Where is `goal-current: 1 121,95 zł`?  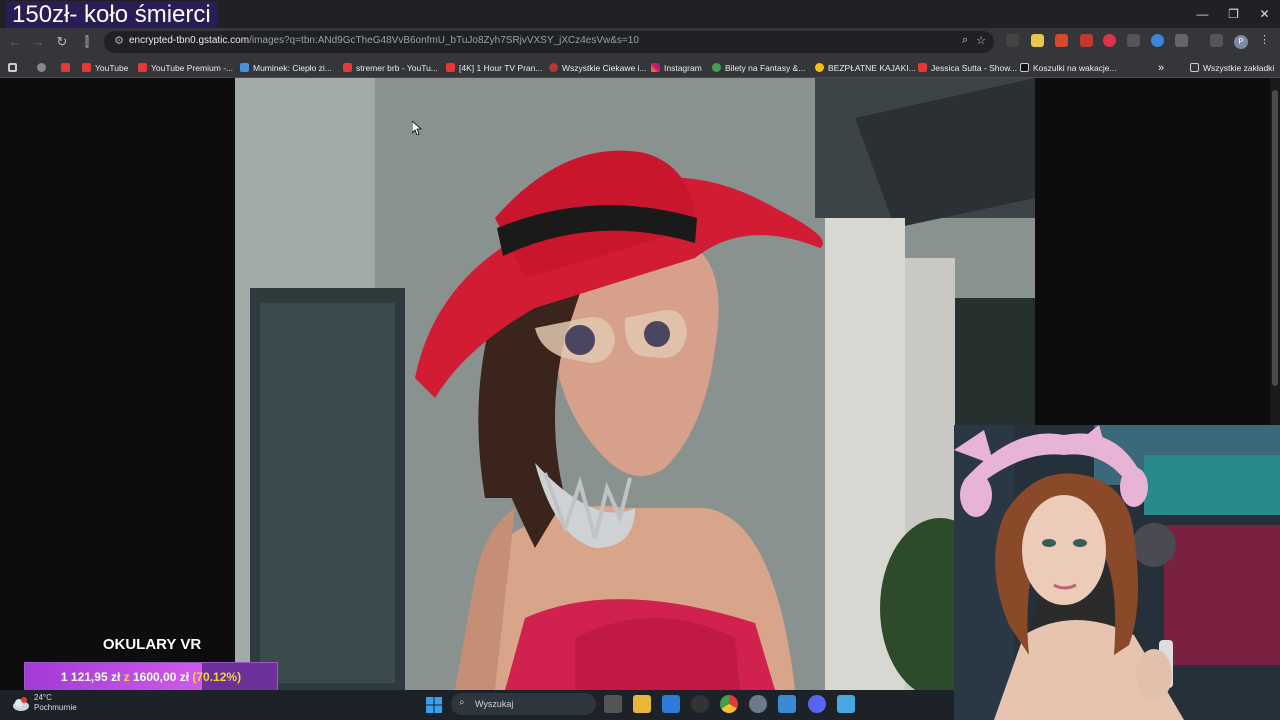 goal-current: 1 121,95 zł is located at coordinates (90, 677).